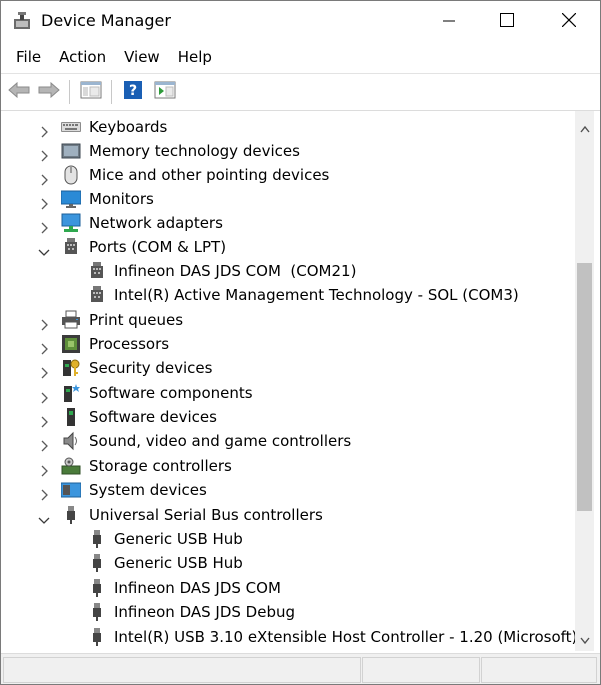 The height and width of the screenshot is (685, 601). I want to click on menu-file: File, so click(25, 57).